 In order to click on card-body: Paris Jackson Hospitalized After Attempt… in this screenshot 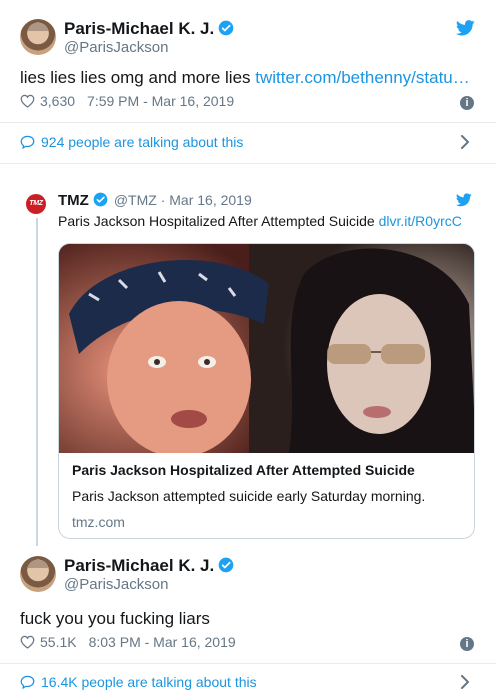, I will do `click(267, 496)`.